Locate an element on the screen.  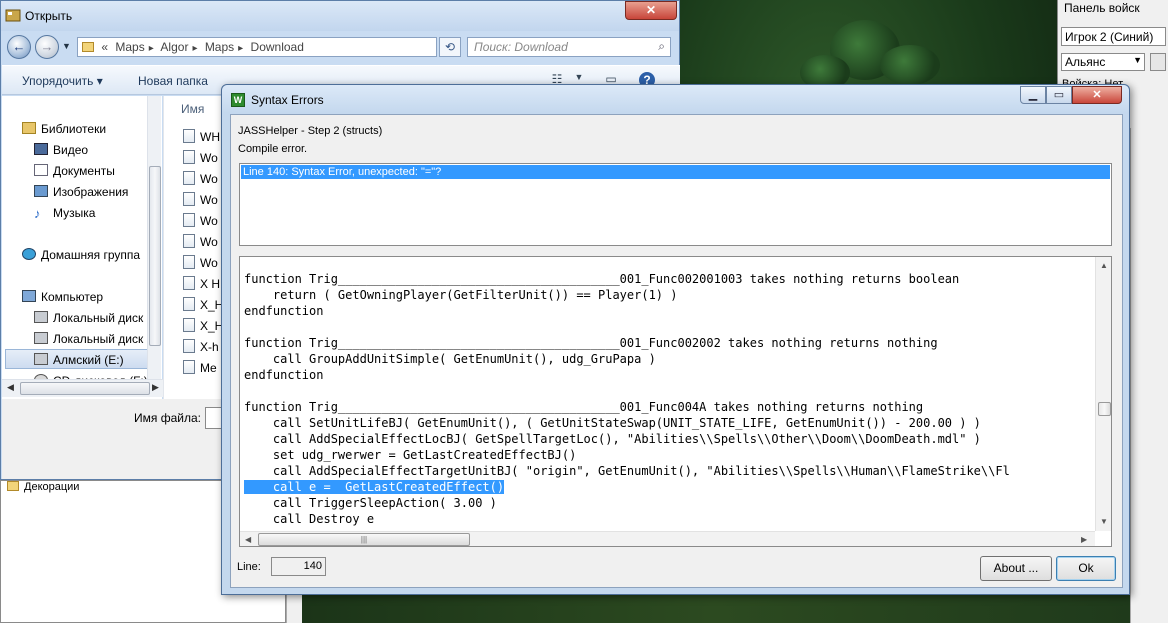
scrollbar-thumb: ||| is located at coordinates (364, 539).